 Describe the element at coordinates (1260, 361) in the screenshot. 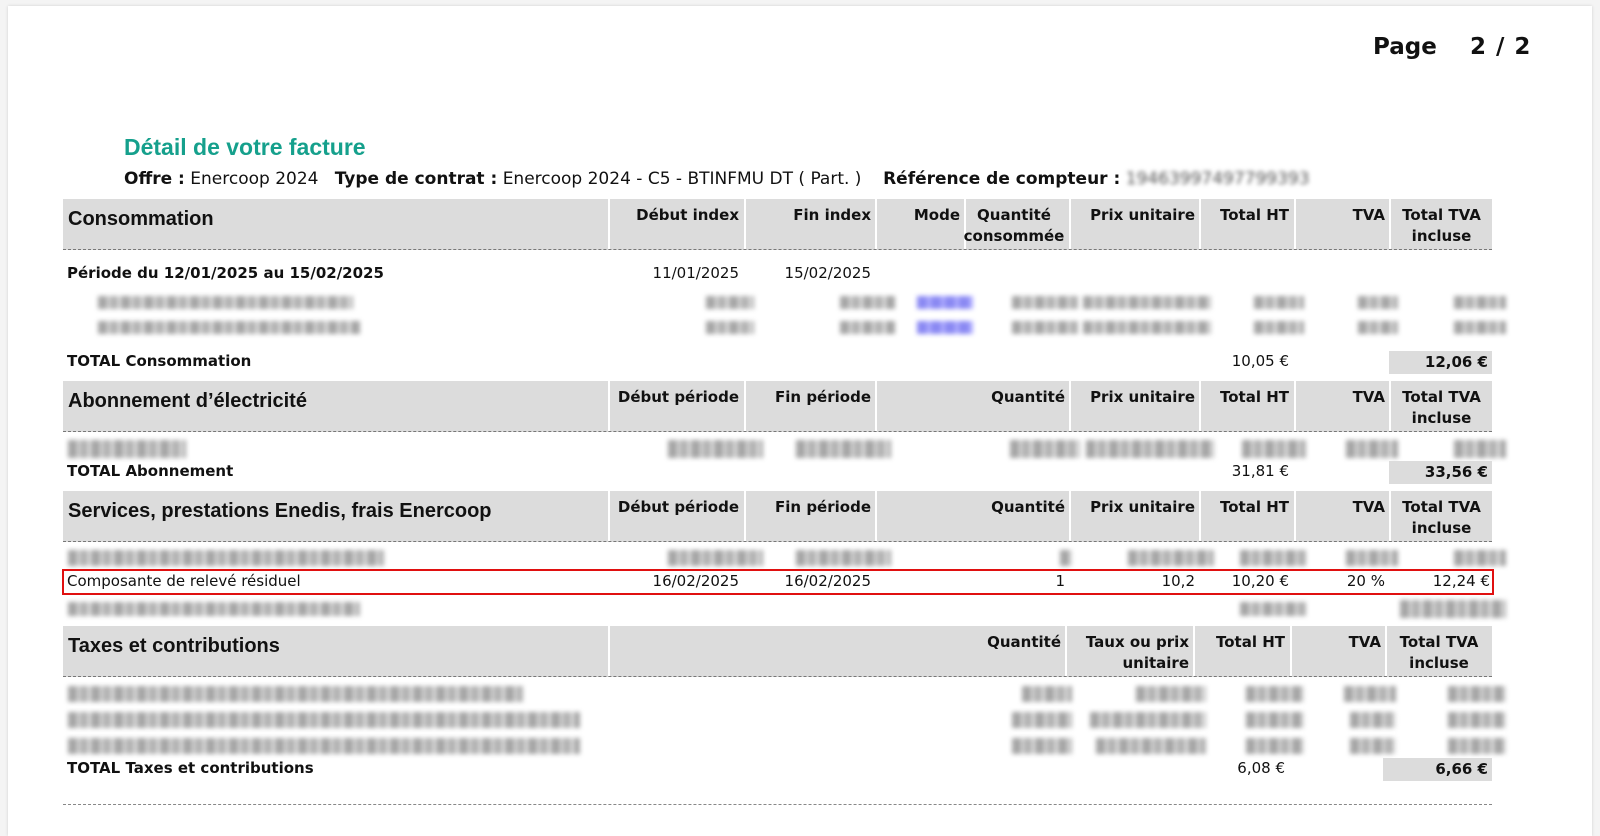

I see `total-consommation-ht: 10,05 €` at that location.